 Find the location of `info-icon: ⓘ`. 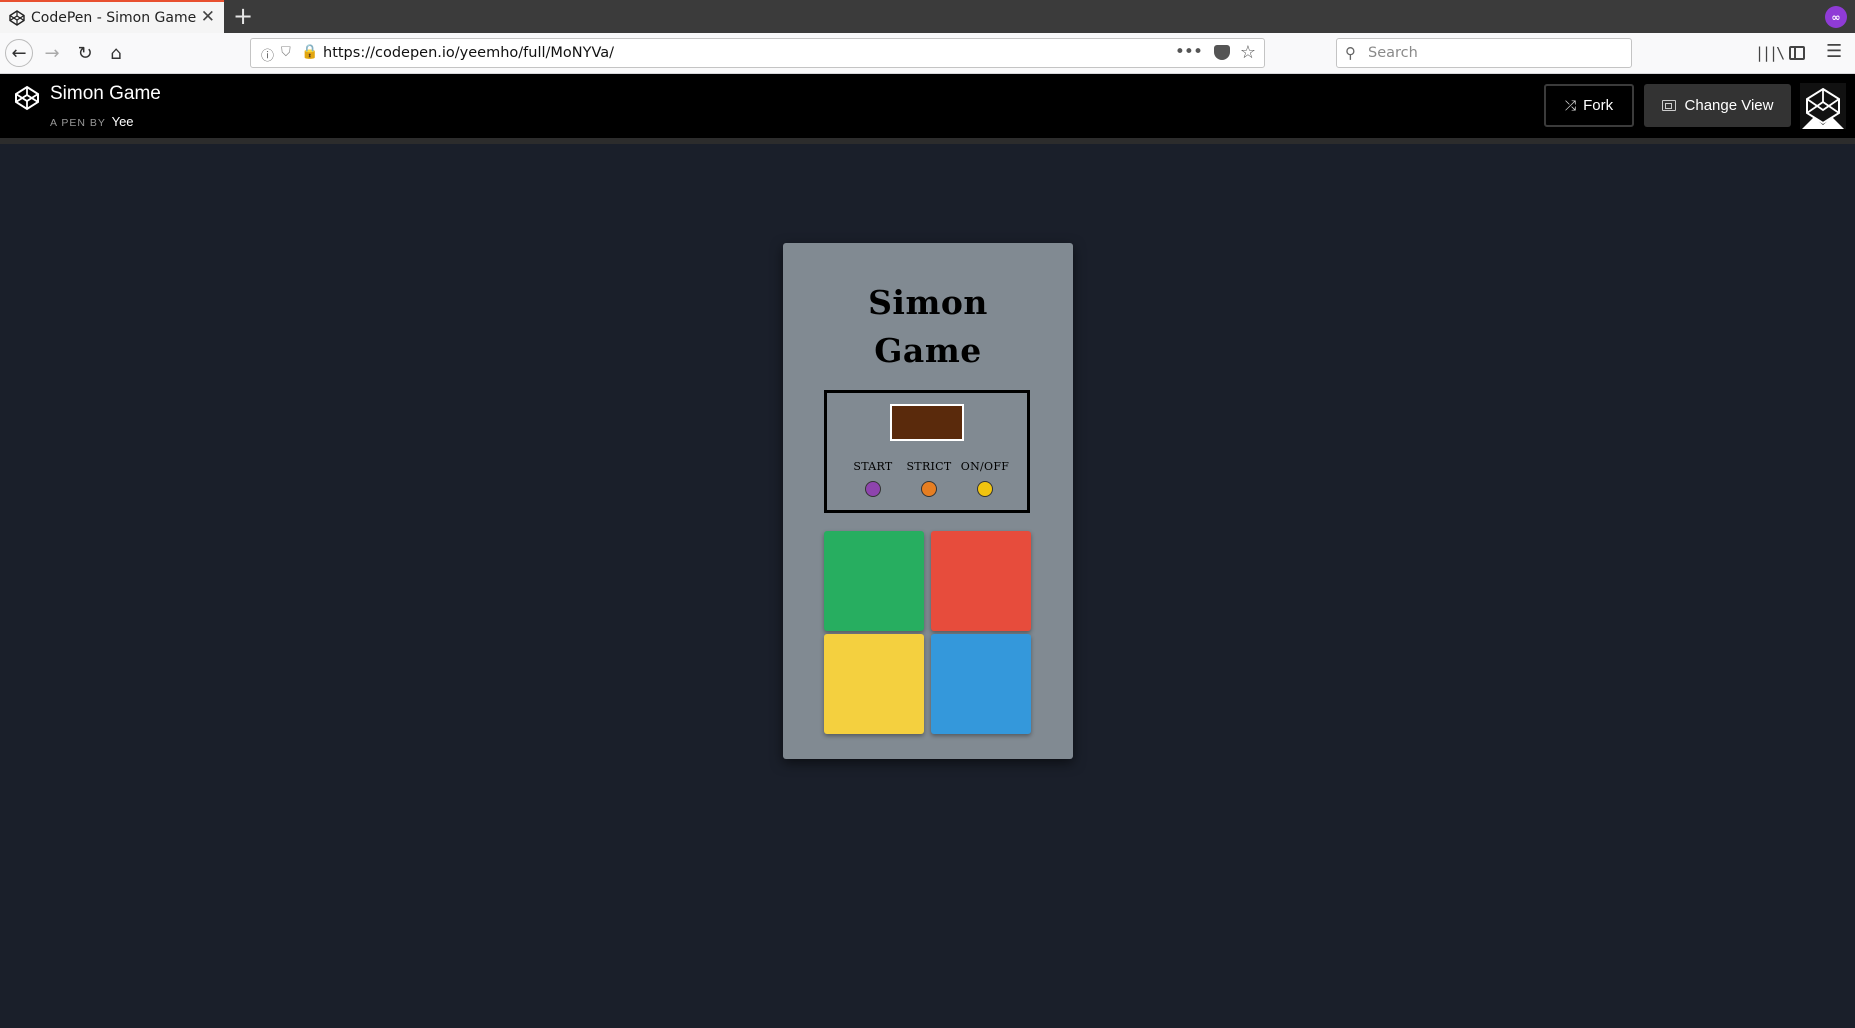

info-icon: ⓘ is located at coordinates (267, 54).